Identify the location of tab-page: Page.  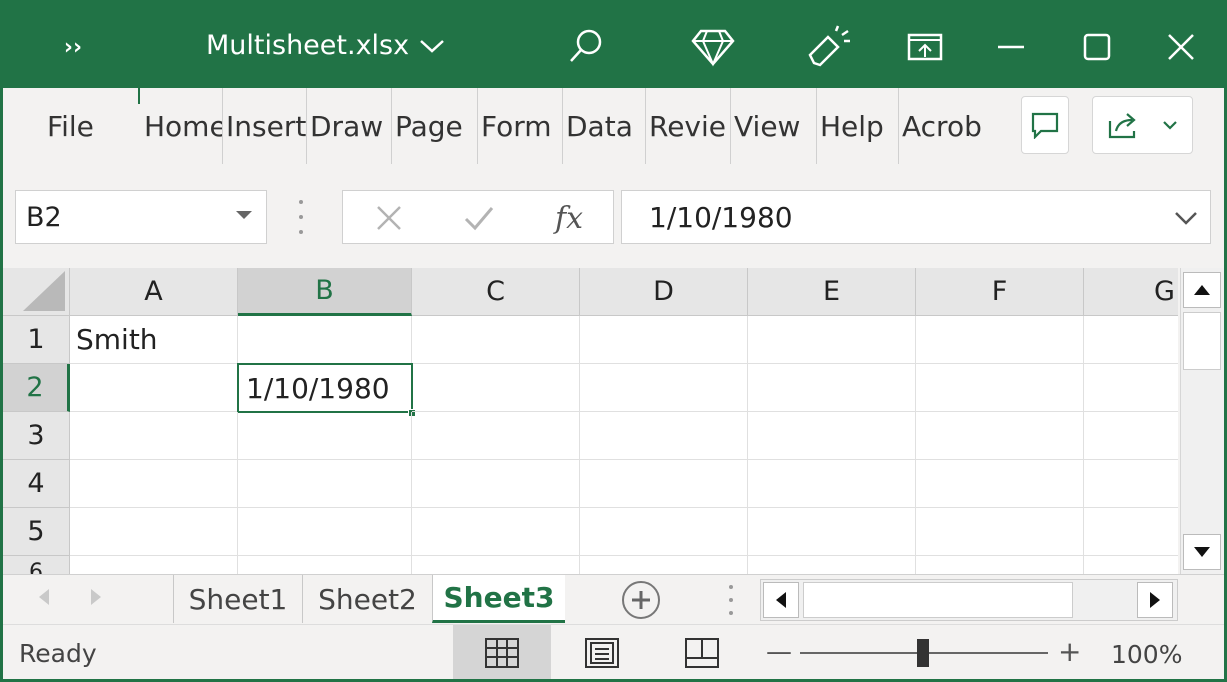
(435, 126).